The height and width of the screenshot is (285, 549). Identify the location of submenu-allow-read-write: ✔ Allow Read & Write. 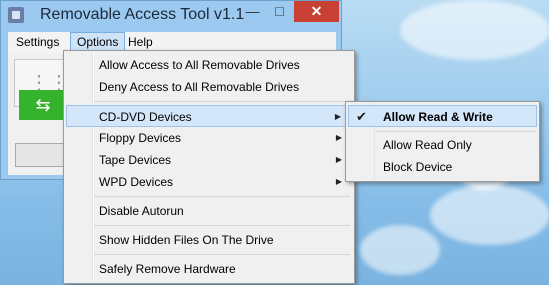
(442, 116).